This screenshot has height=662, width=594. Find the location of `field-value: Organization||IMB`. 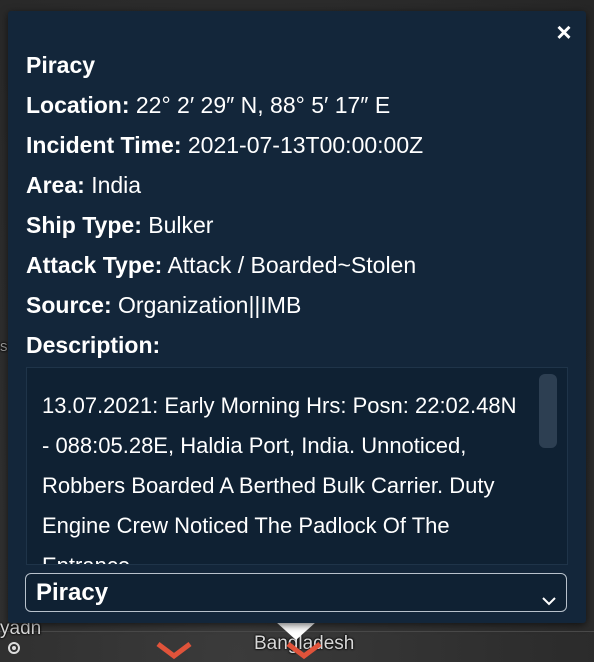

field-value: Organization||IMB is located at coordinates (210, 305).